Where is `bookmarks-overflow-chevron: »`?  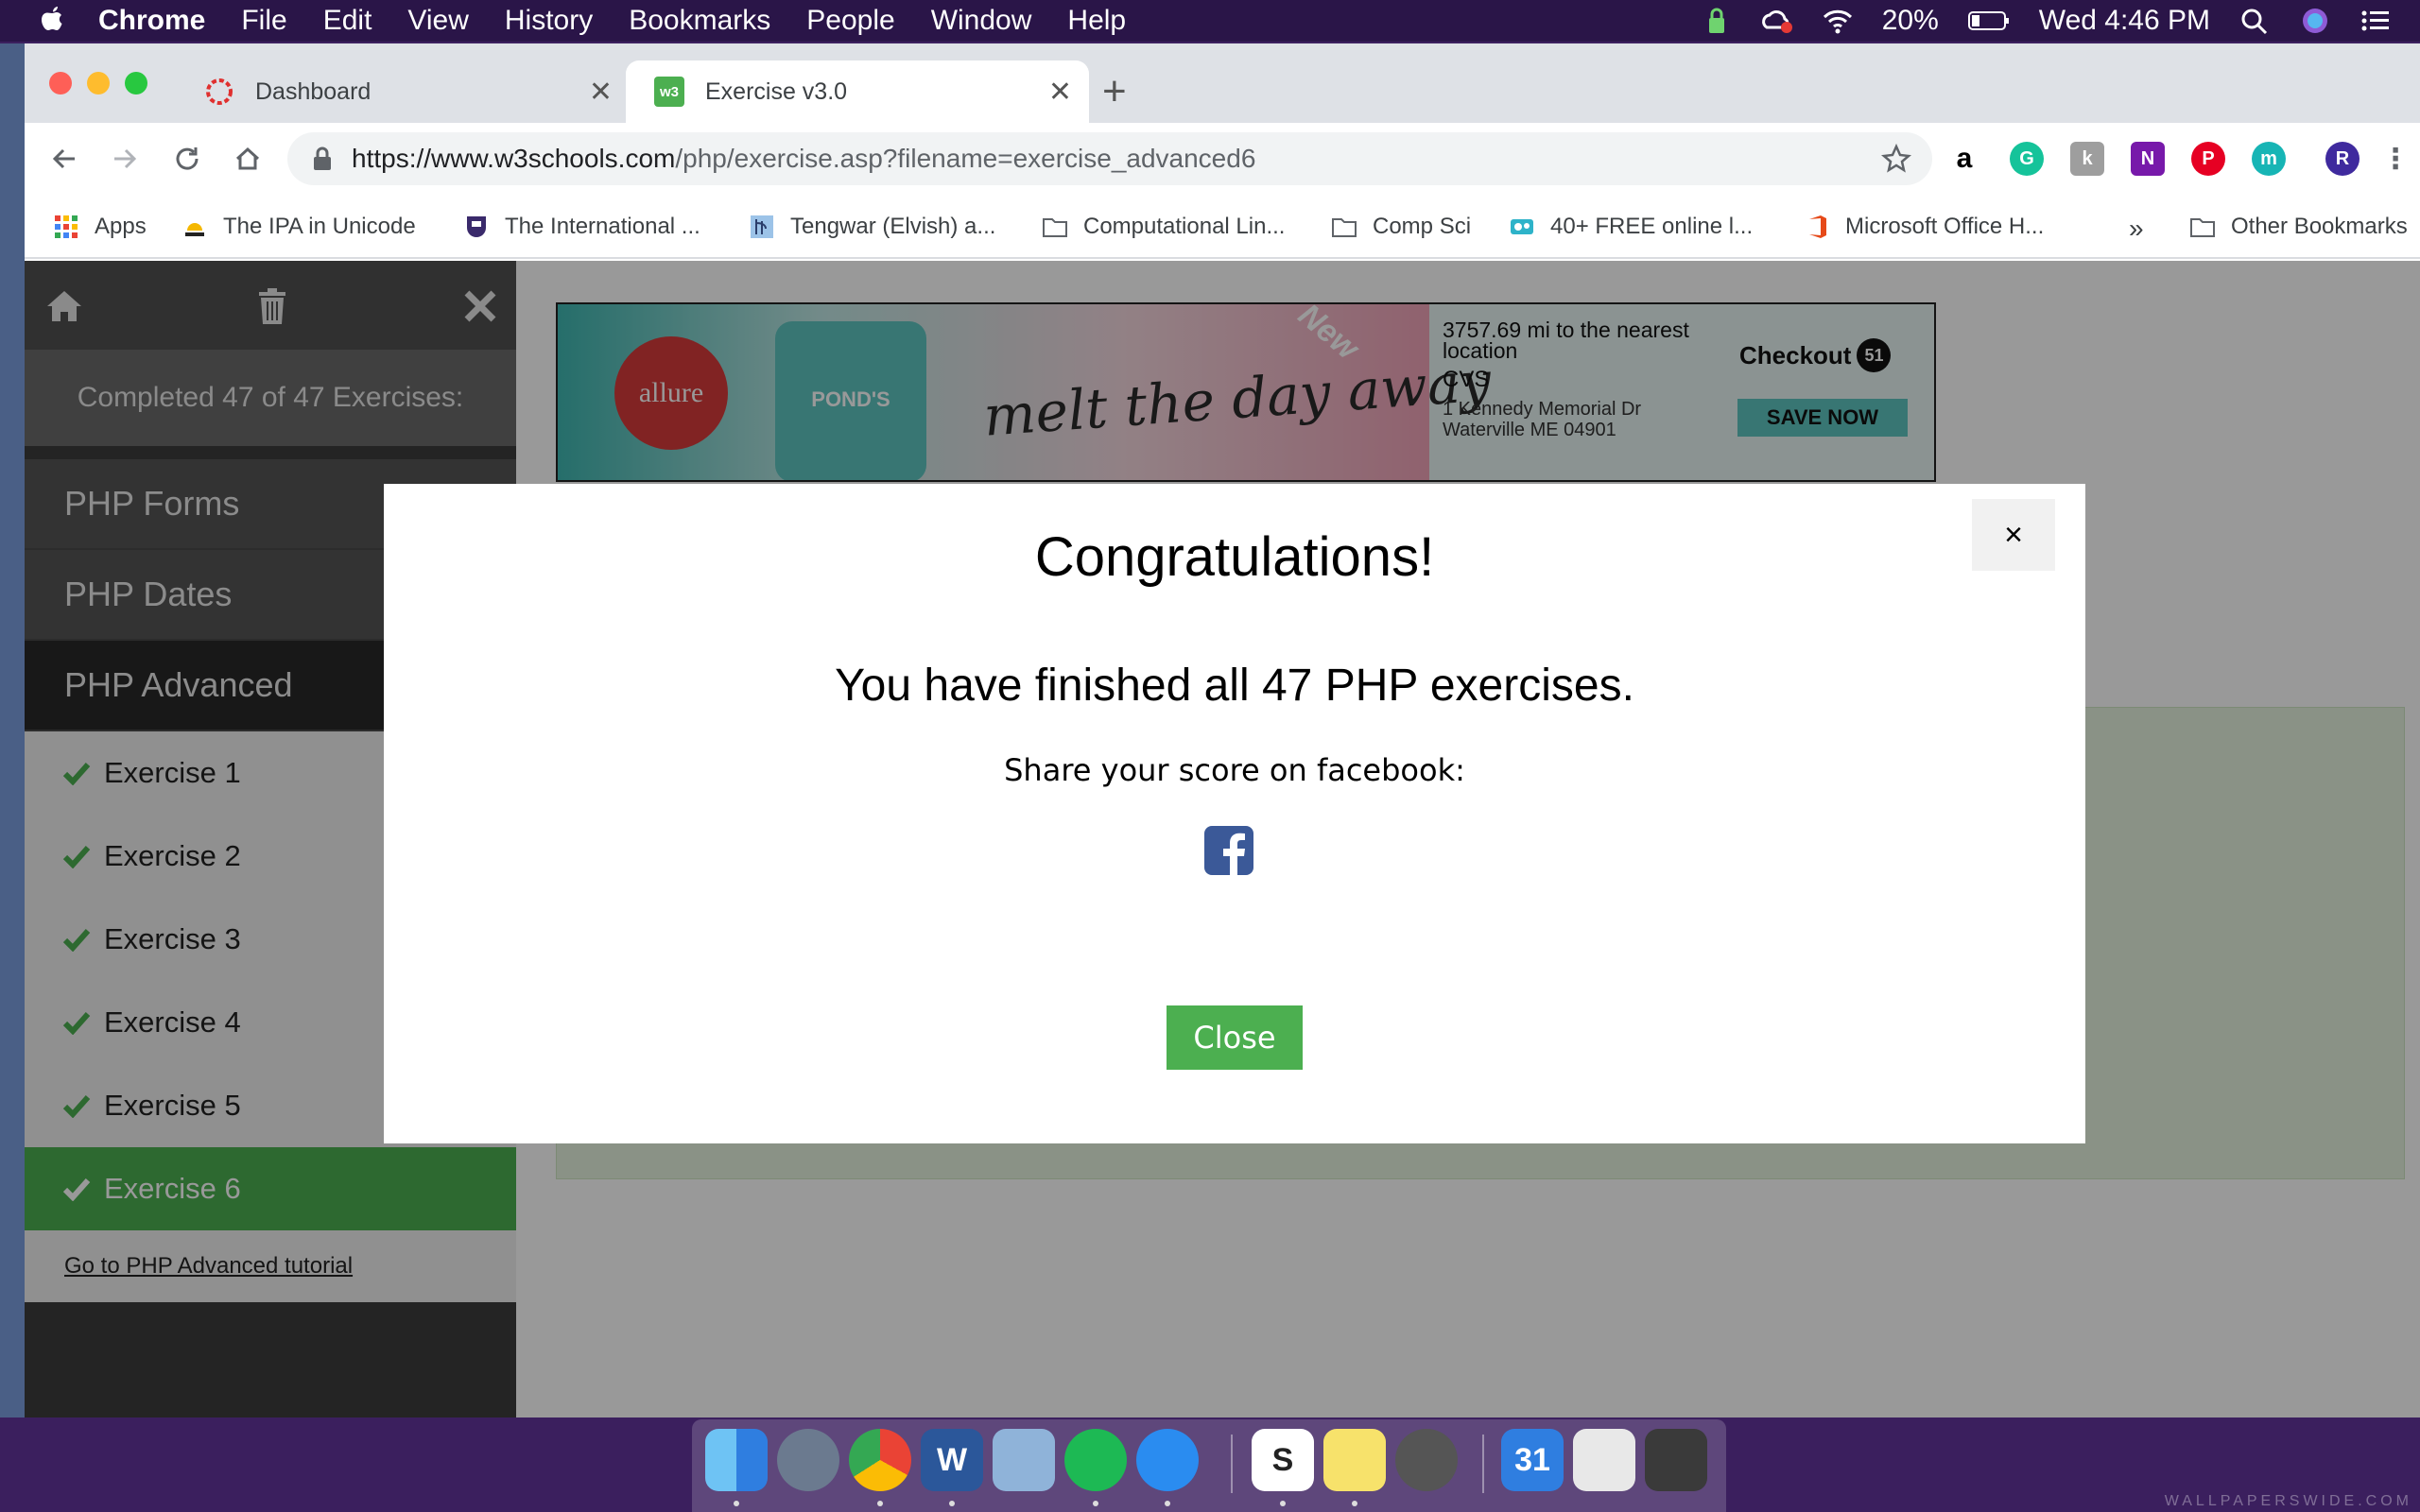 bookmarks-overflow-chevron: » is located at coordinates (2136, 229).